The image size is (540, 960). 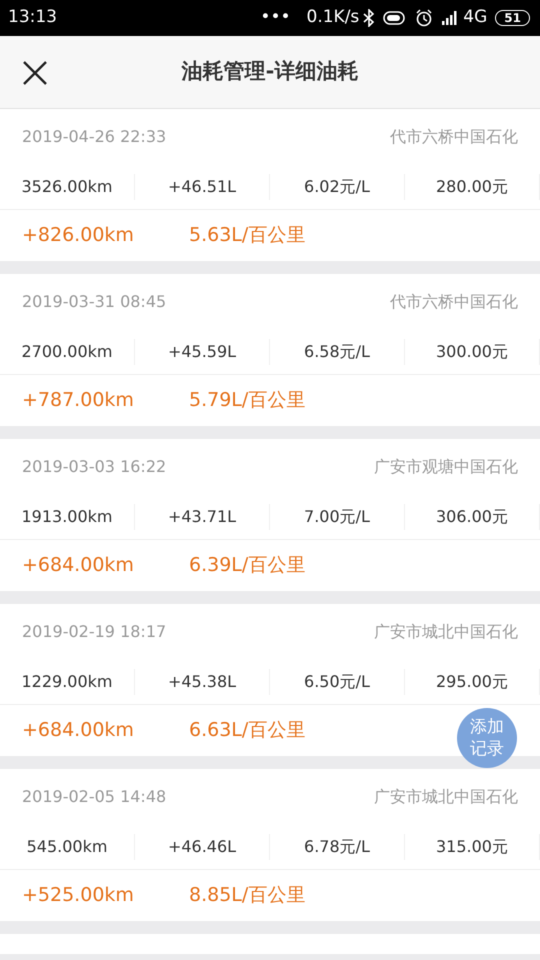 I want to click on distance-driven: +525.00km, so click(x=78, y=895).